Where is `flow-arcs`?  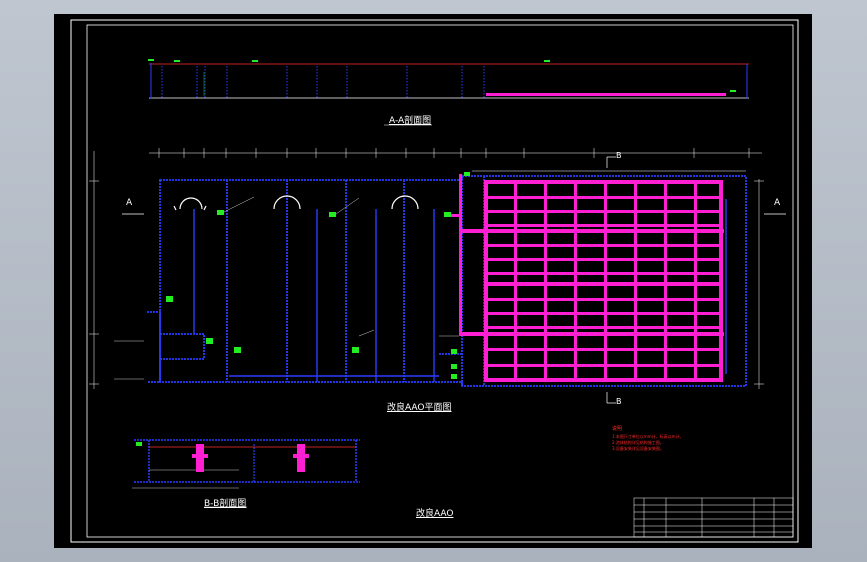 flow-arcs is located at coordinates (296, 203).